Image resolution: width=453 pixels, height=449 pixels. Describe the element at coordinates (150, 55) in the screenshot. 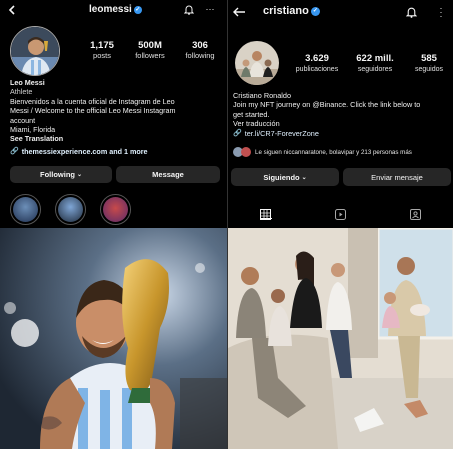

I see `stat-label: followers` at that location.